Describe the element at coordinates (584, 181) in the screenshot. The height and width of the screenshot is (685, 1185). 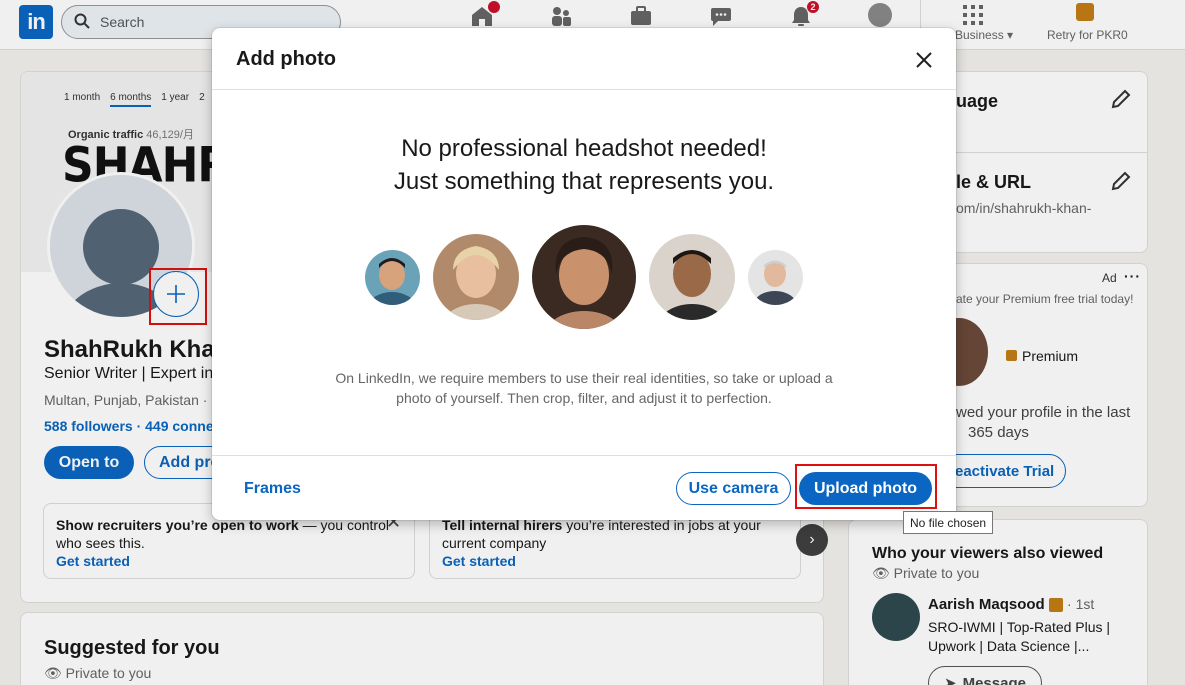
I see `modal-headline-2: Just something that represents you.` at that location.